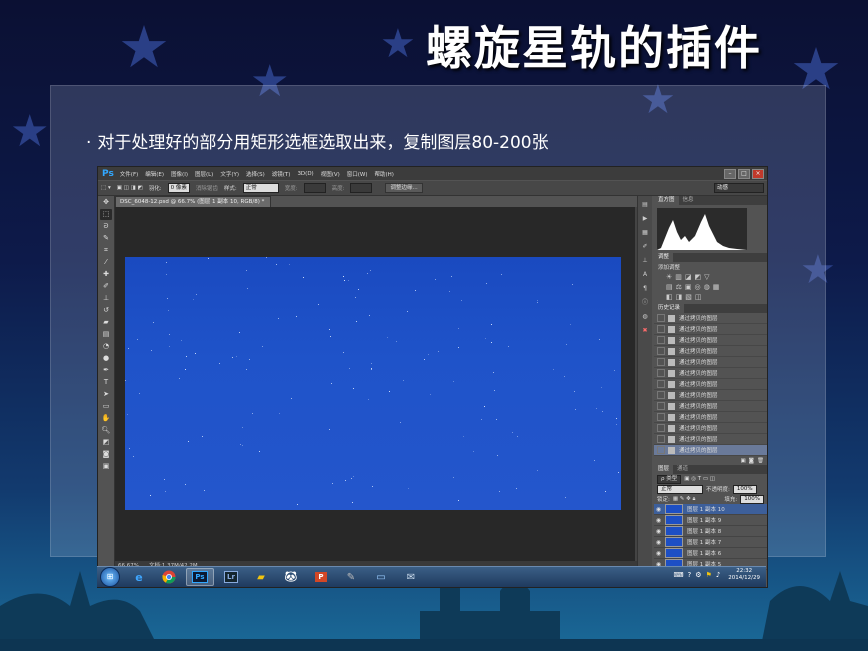 The height and width of the screenshot is (651, 868). Describe the element at coordinates (666, 200) in the screenshot. I see `tab-histogram: 直方图` at that location.